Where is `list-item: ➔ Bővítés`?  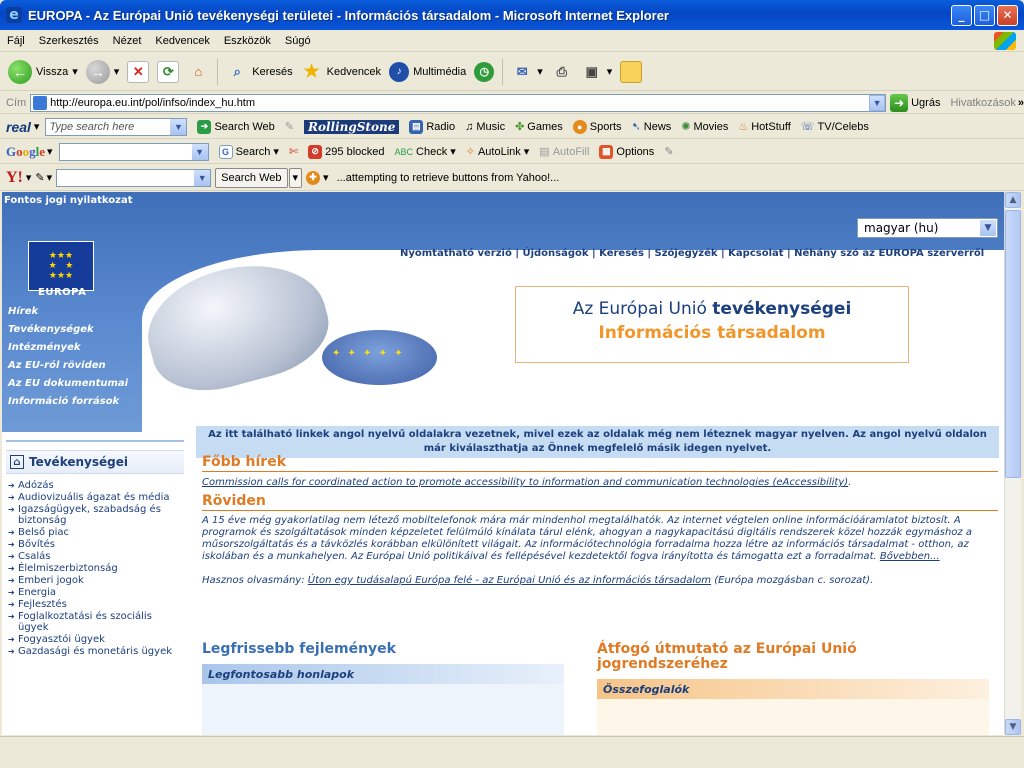
list-item: ➔ Bővítés is located at coordinates (96, 544).